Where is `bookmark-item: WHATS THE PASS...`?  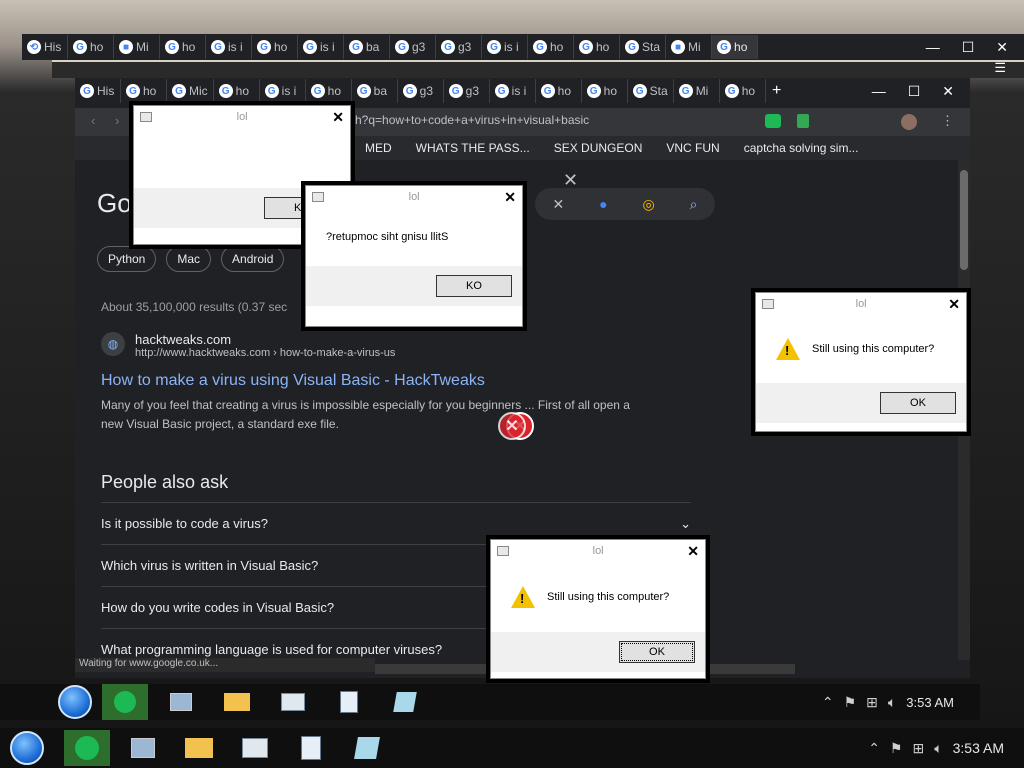
bookmark-item: WHATS THE PASS... is located at coordinates (473, 148).